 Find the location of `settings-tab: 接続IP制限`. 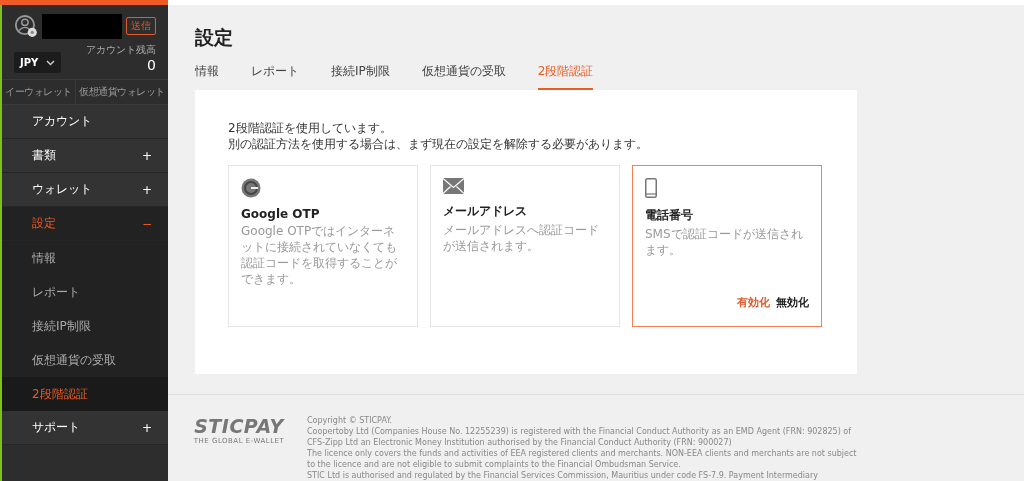

settings-tab: 接続IP制限 is located at coordinates (360, 76).